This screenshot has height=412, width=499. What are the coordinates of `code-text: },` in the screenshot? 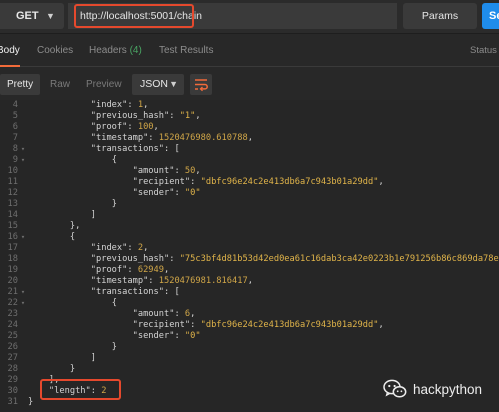 It's located at (75, 226).